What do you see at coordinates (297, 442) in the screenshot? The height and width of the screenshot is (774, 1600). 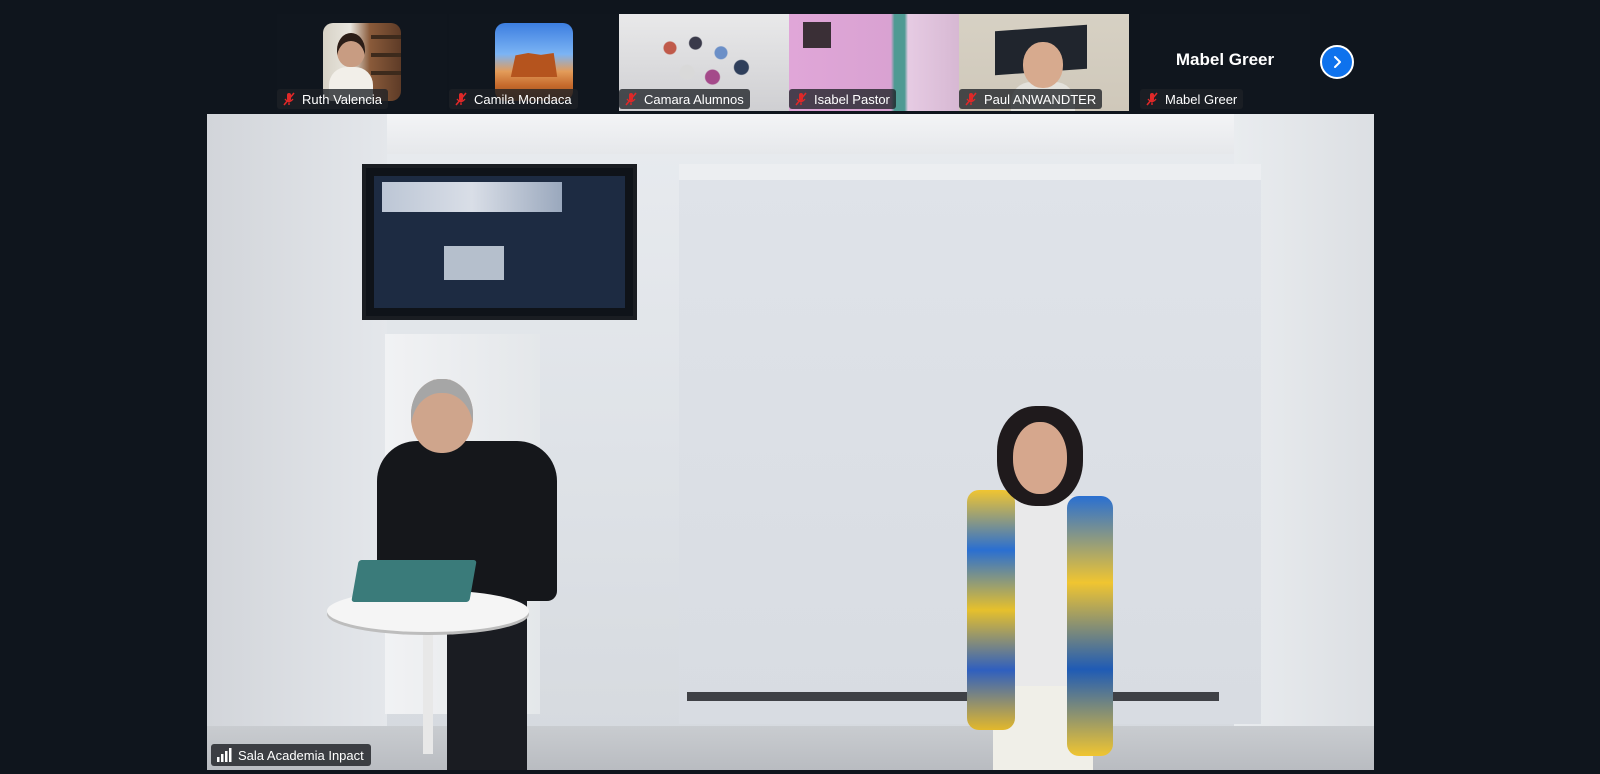 I see `video-scene-wall` at bounding box center [297, 442].